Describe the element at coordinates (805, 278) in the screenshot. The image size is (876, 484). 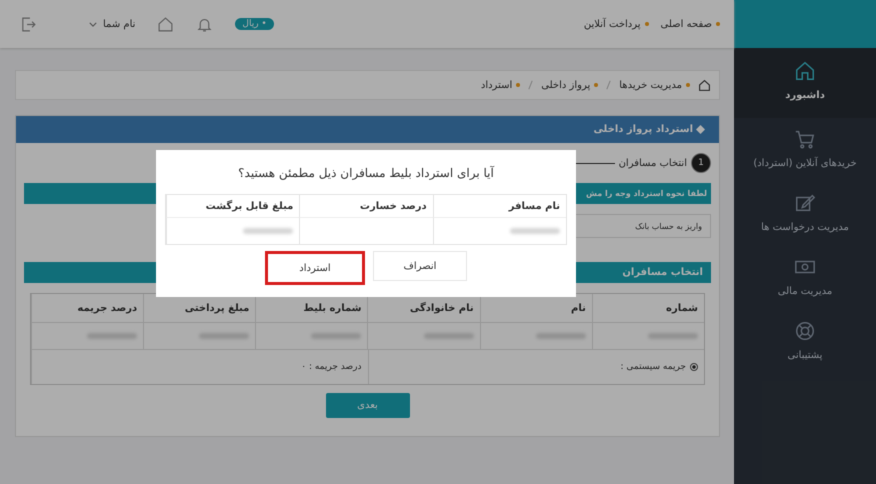
I see `sidebar-item: مدیریت مالی` at that location.